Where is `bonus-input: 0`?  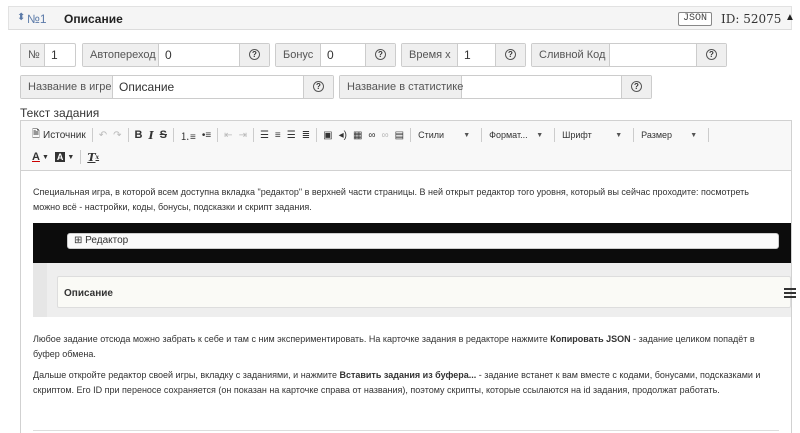
bonus-input: 0 is located at coordinates (343, 55).